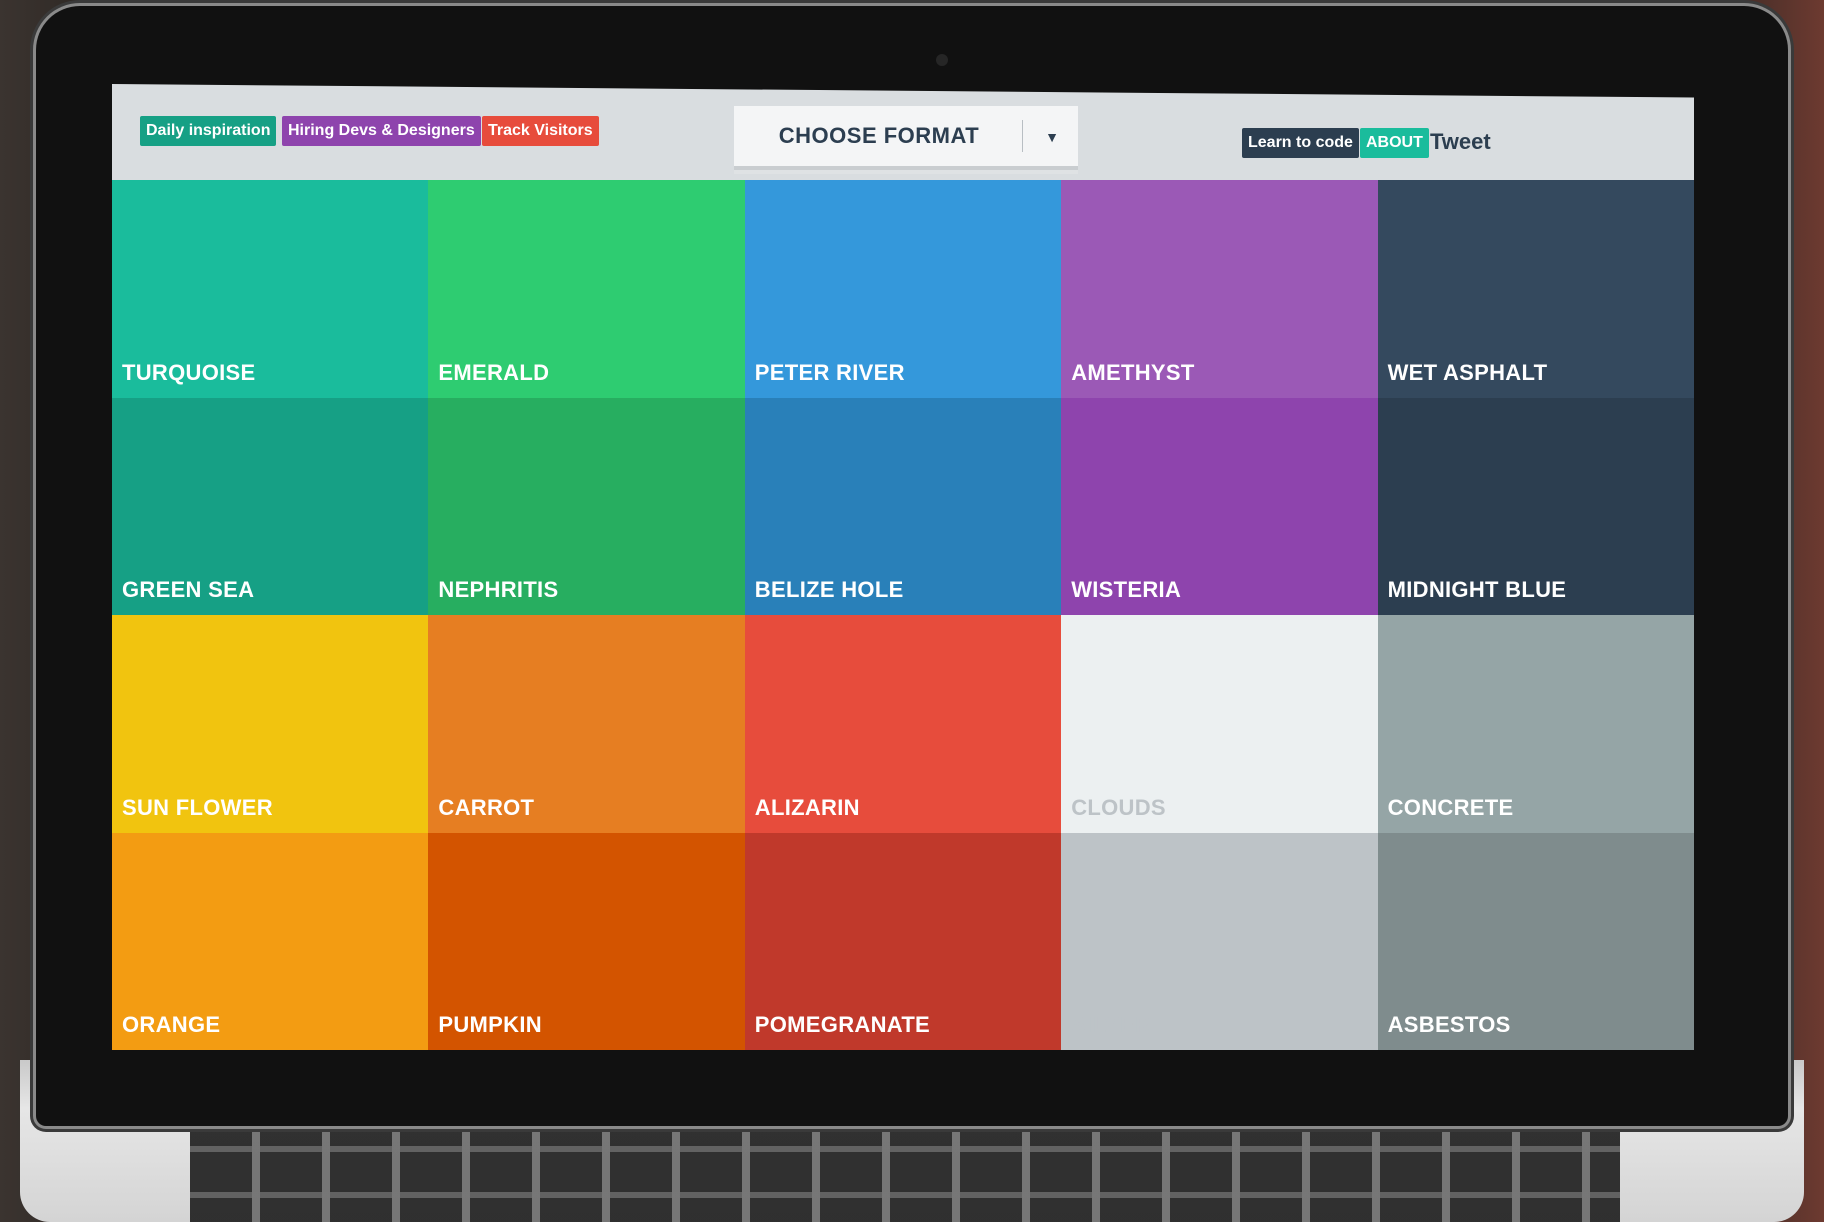  What do you see at coordinates (494, 372) in the screenshot?
I see `color-swatch-name: EMERALD` at bounding box center [494, 372].